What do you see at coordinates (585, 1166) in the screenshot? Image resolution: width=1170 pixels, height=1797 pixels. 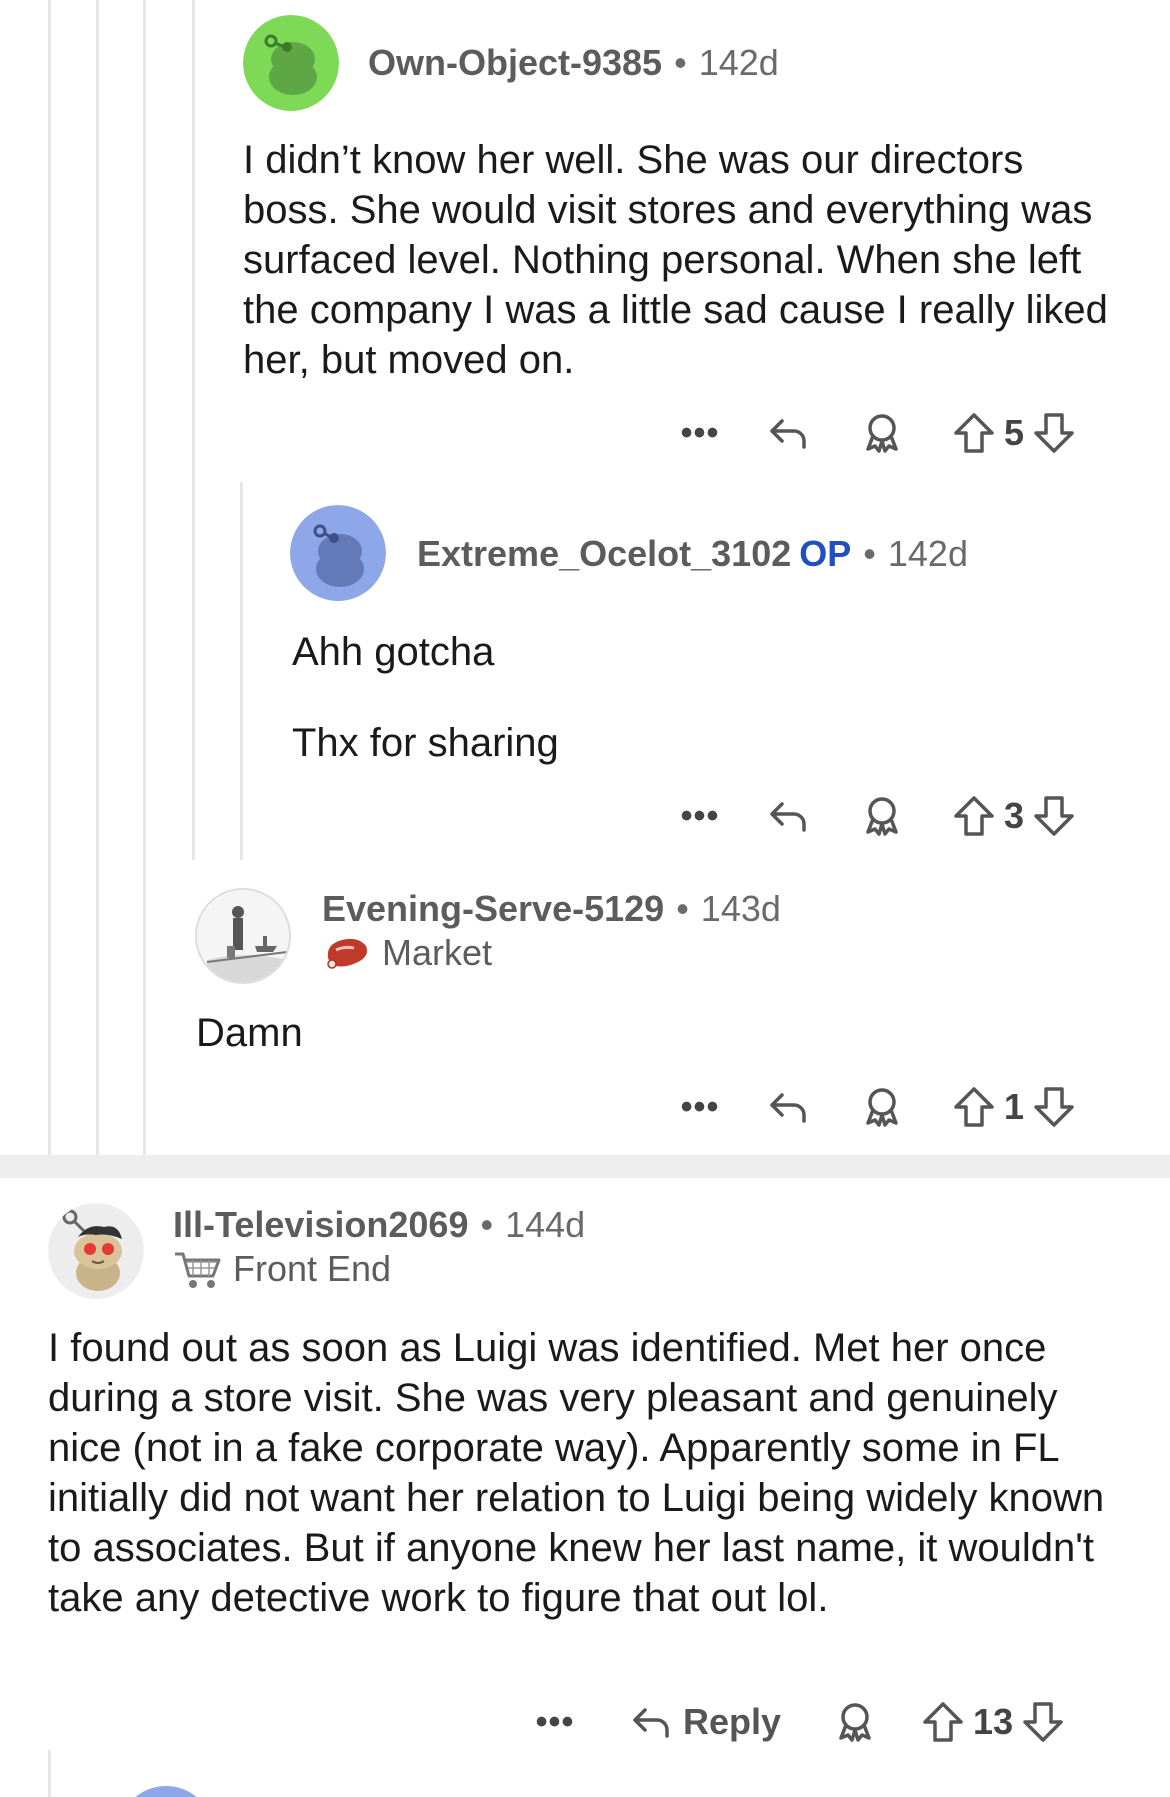 I see `comment-divider` at bounding box center [585, 1166].